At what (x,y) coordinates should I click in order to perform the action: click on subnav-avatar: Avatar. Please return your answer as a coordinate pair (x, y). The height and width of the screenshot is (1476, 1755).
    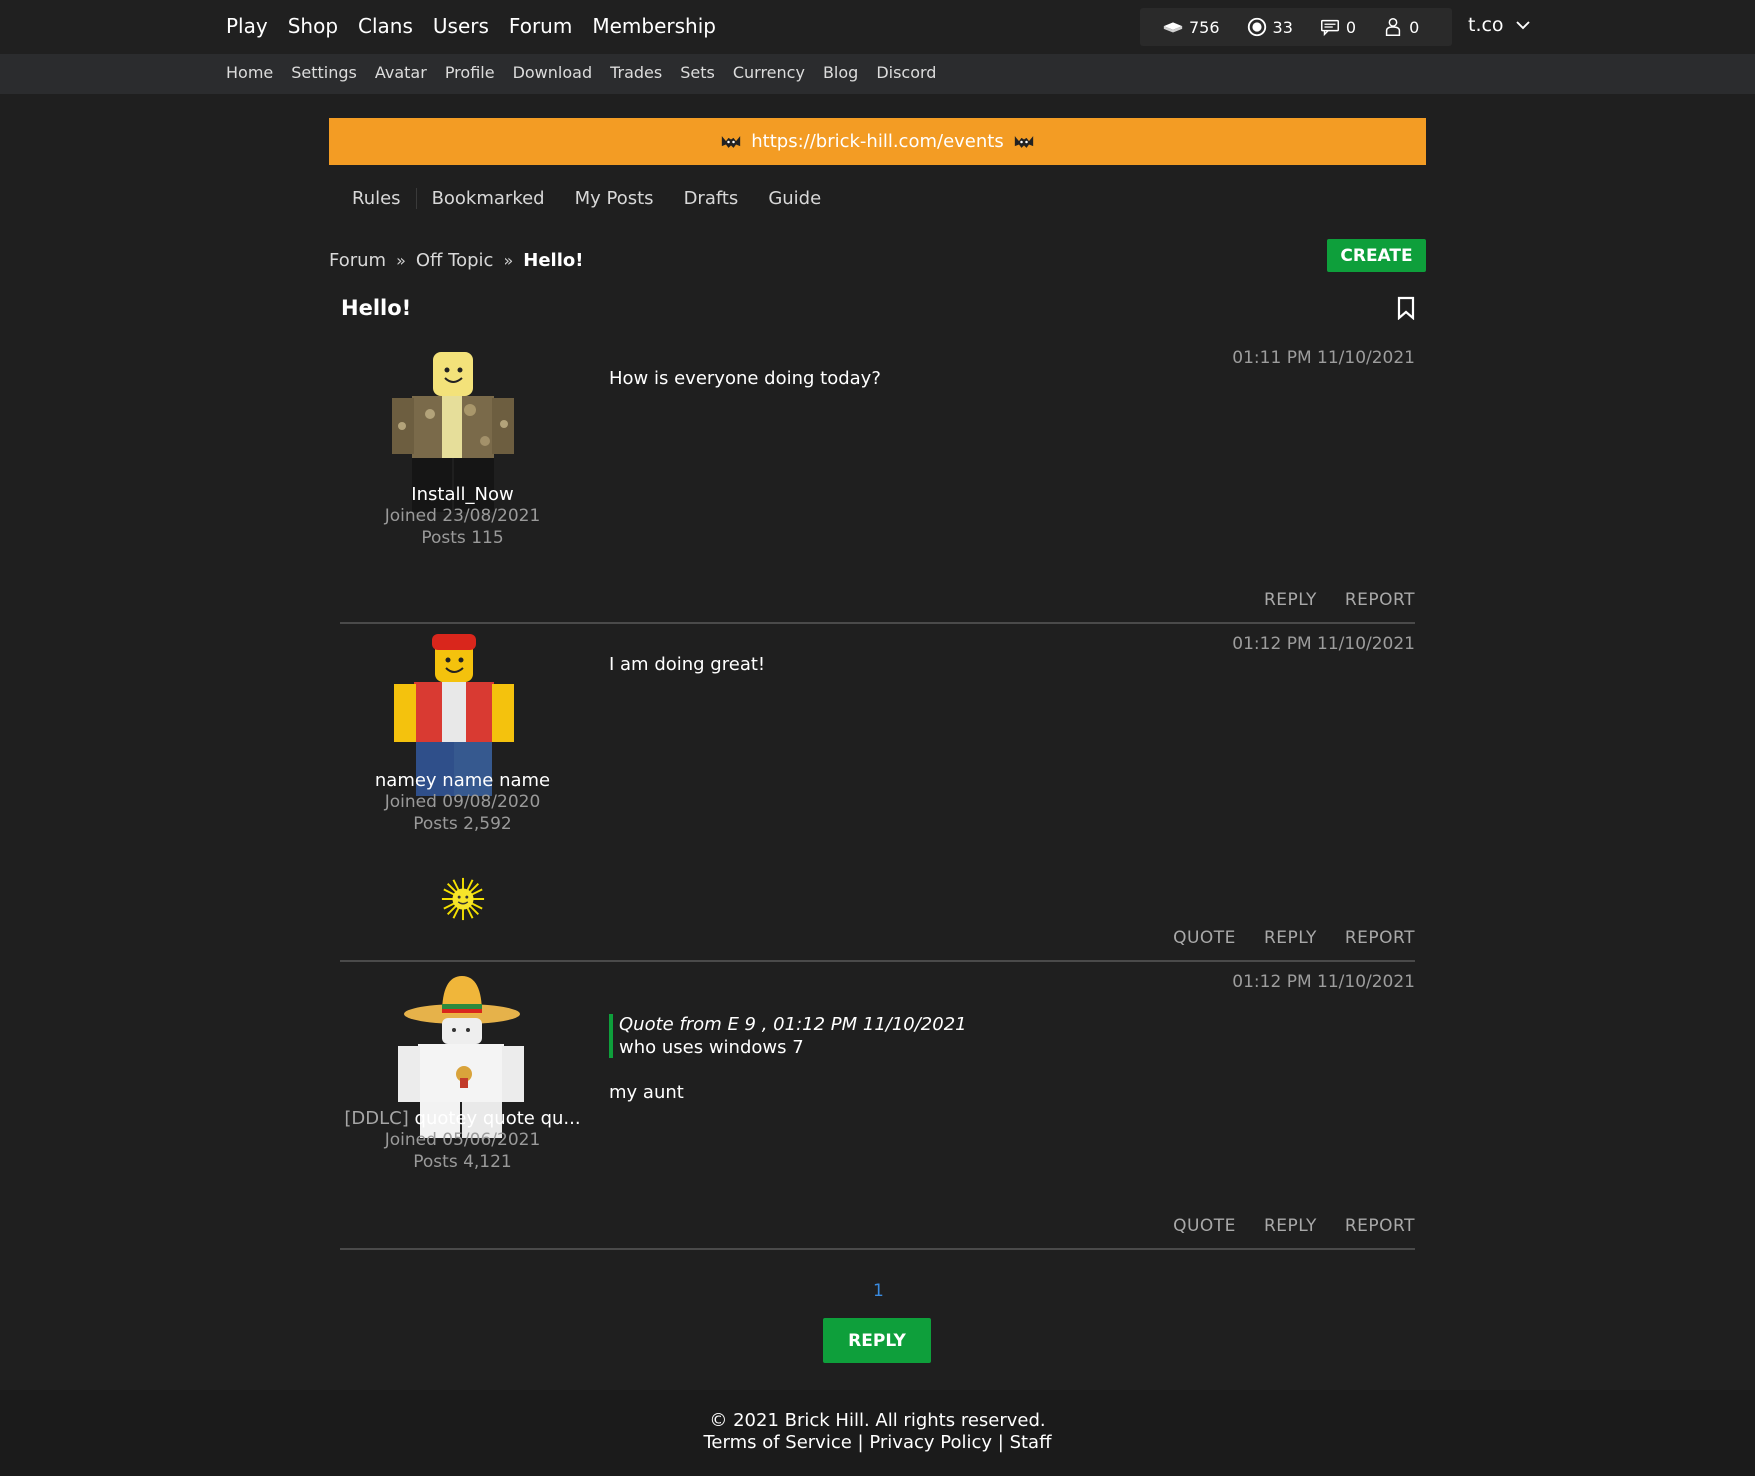
    Looking at the image, I should click on (401, 72).